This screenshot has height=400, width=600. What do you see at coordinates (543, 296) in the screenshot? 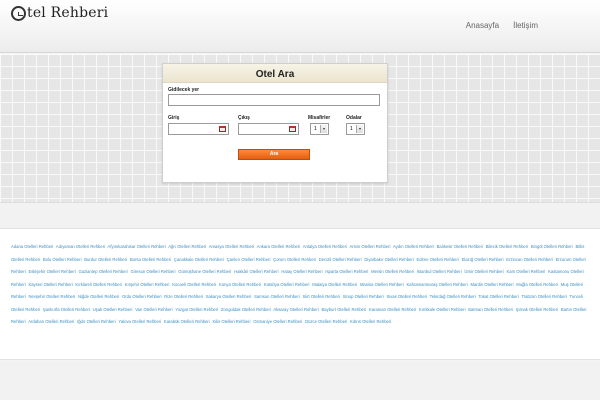
I see `city-link: Trabzon Otelleri Rehberi` at bounding box center [543, 296].